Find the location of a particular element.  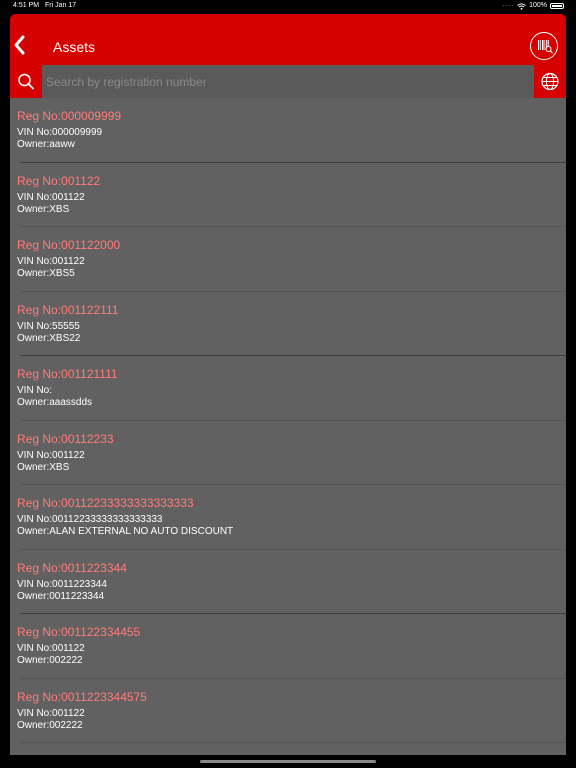

back-button is located at coordinates (20, 45).